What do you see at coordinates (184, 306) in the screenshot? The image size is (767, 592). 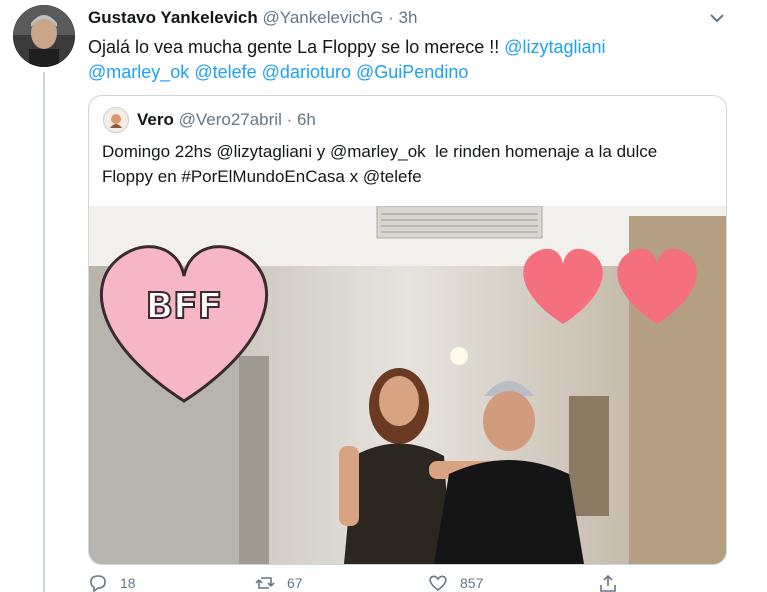 I see `bff-sticker-text: BFF` at bounding box center [184, 306].